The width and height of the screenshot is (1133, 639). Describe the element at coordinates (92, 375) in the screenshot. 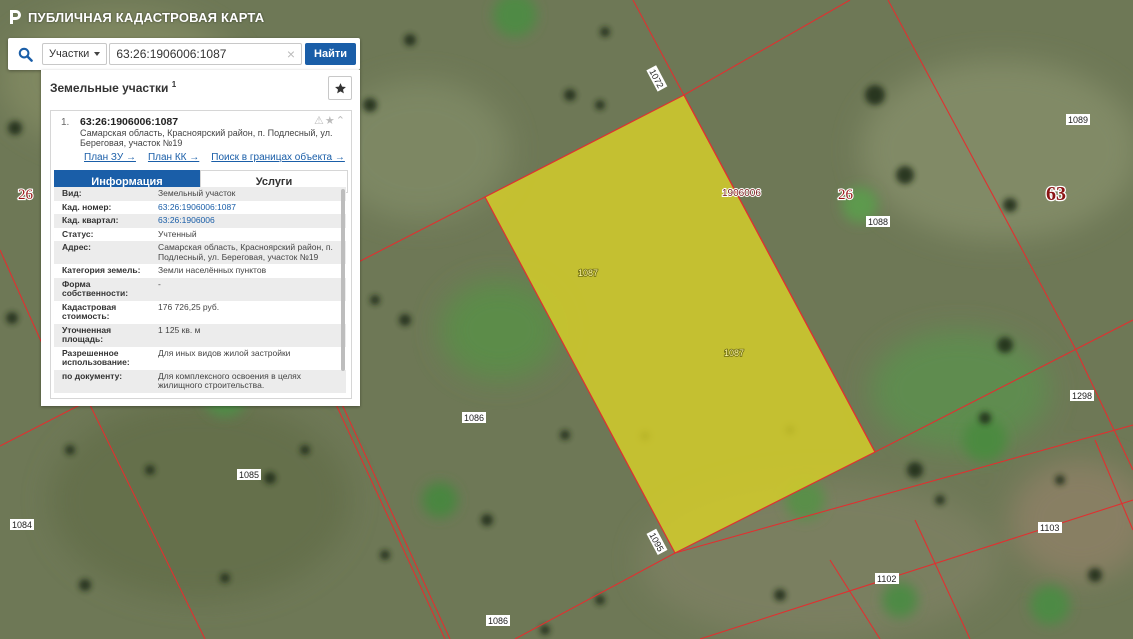

I see `property-key: по документу:` at that location.